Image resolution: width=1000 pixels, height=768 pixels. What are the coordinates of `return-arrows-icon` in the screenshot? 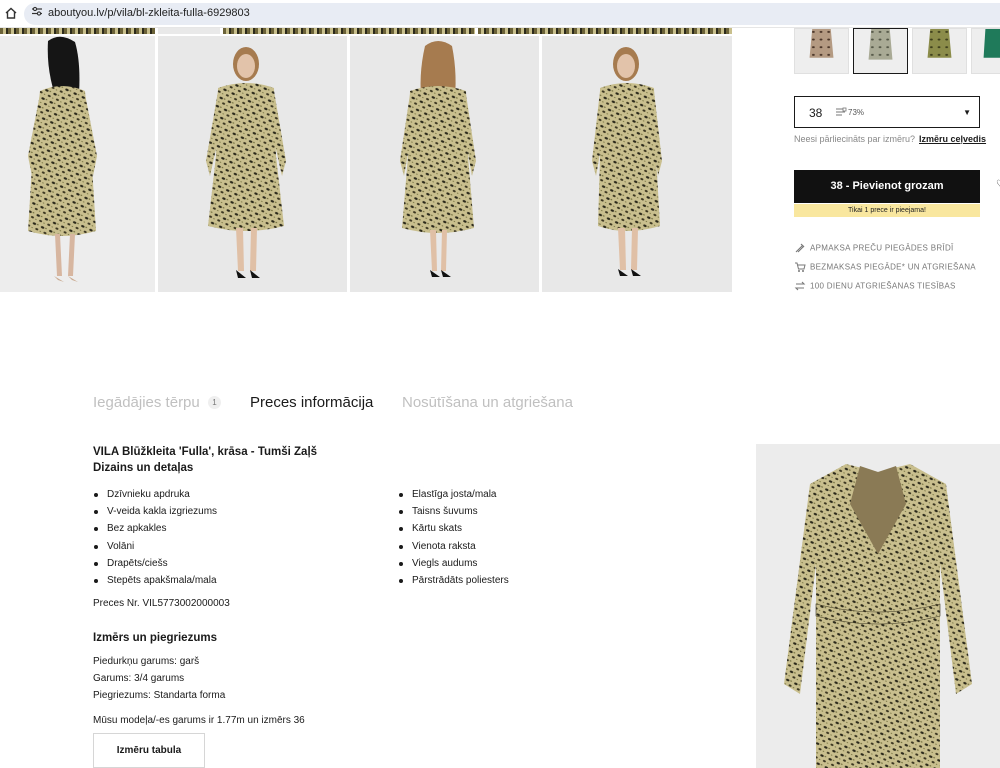 It's located at (800, 286).